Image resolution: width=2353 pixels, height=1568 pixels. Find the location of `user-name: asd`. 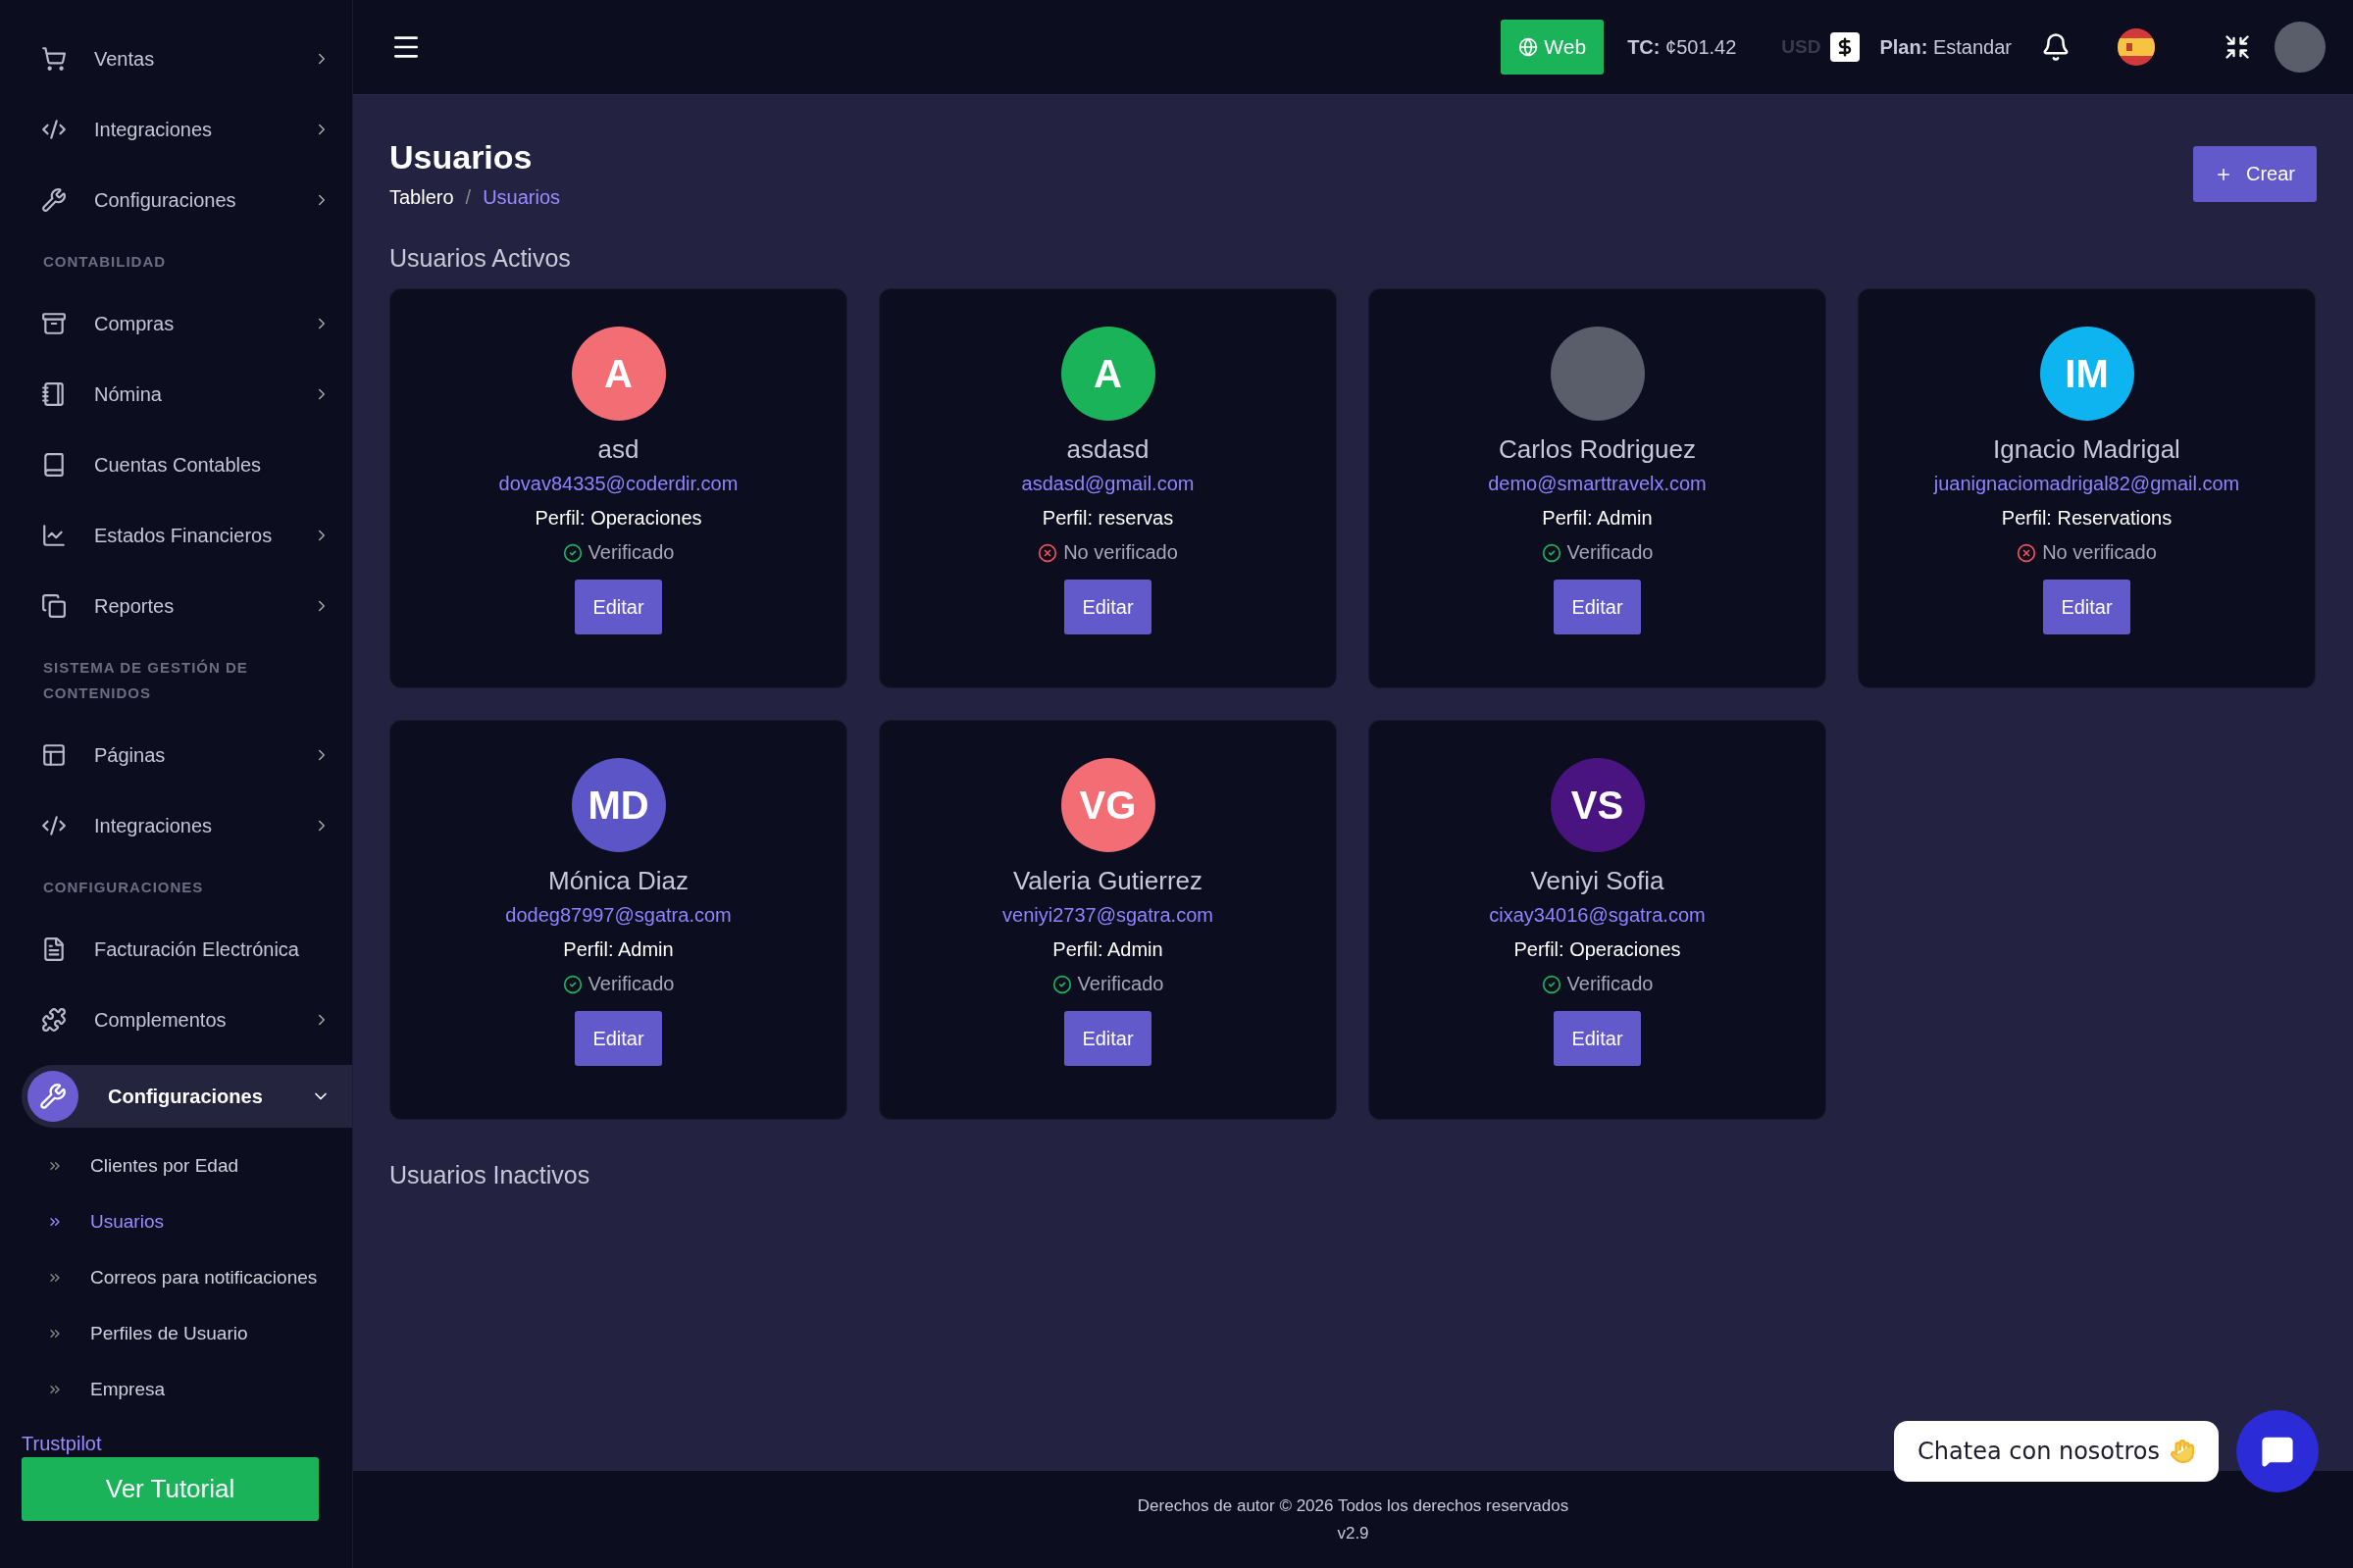

user-name: asd is located at coordinates (618, 449).